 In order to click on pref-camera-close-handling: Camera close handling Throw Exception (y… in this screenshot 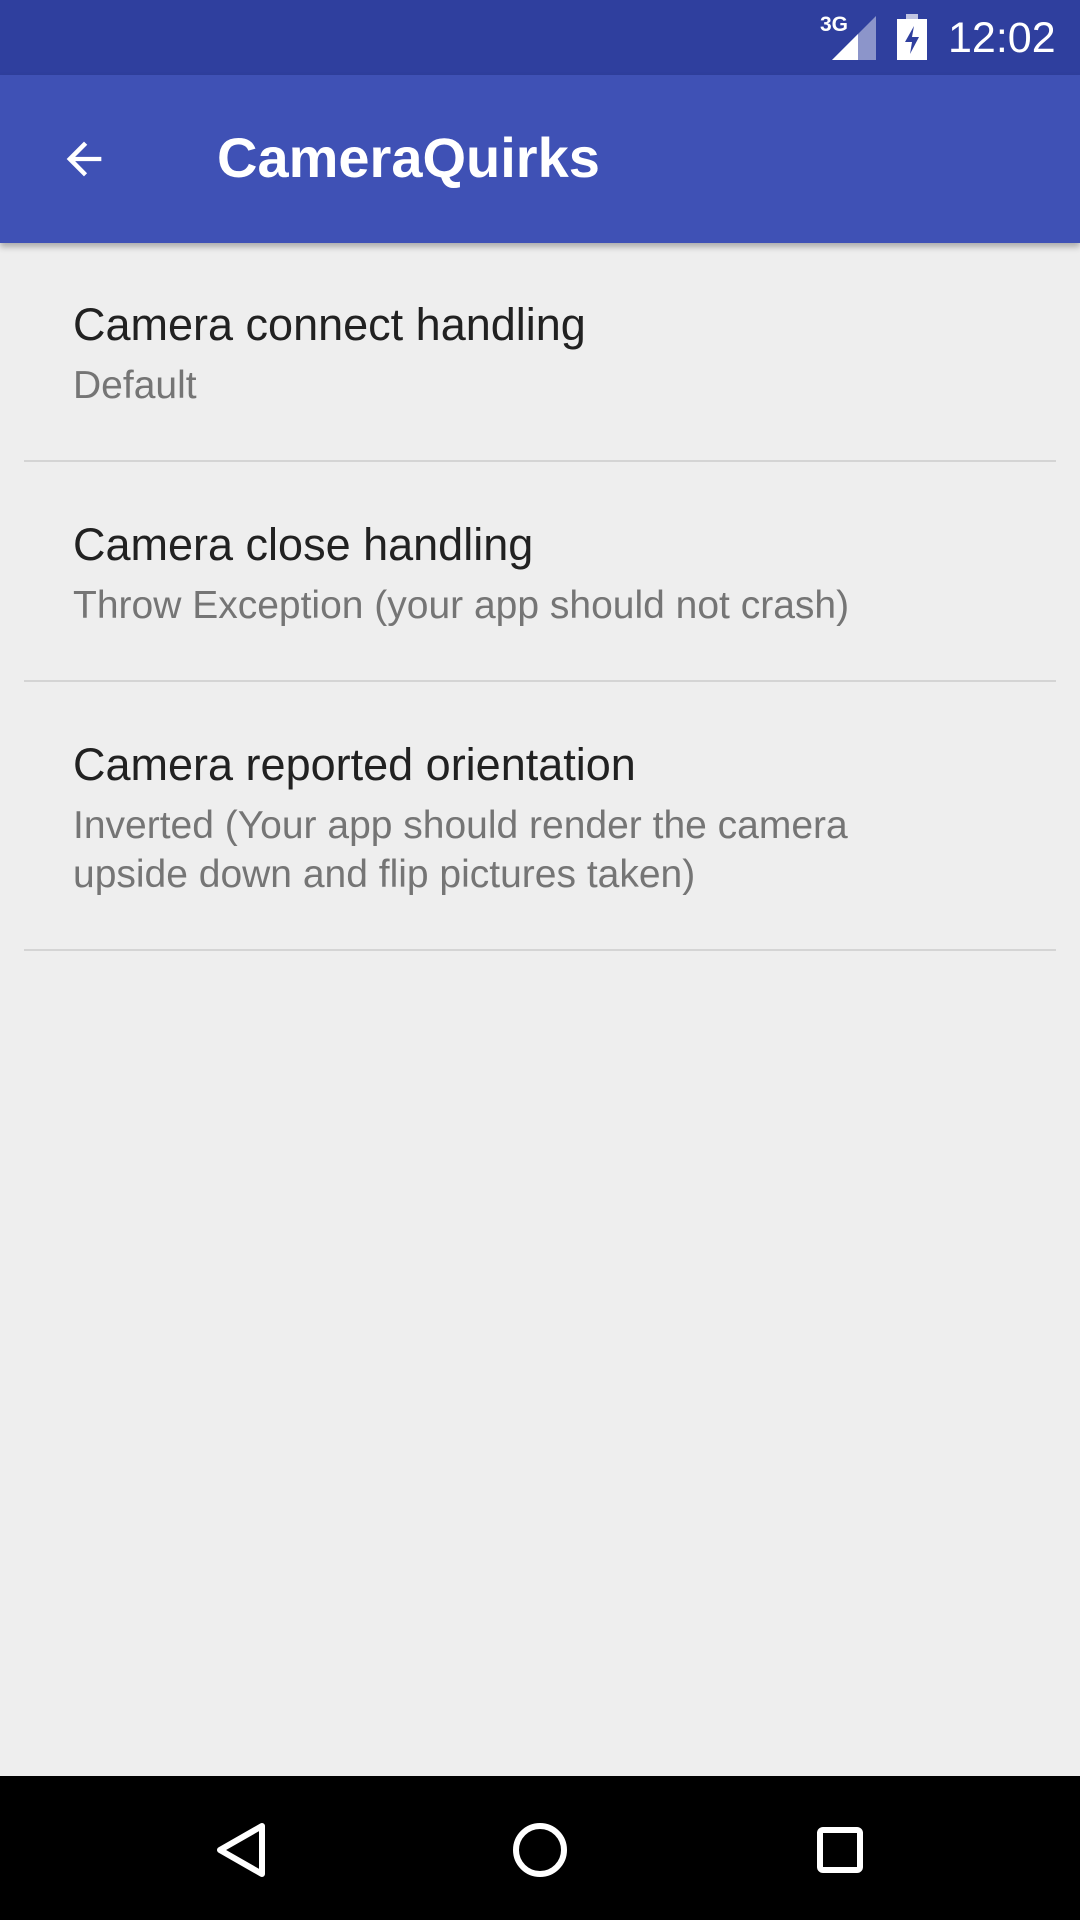, I will do `click(540, 573)`.